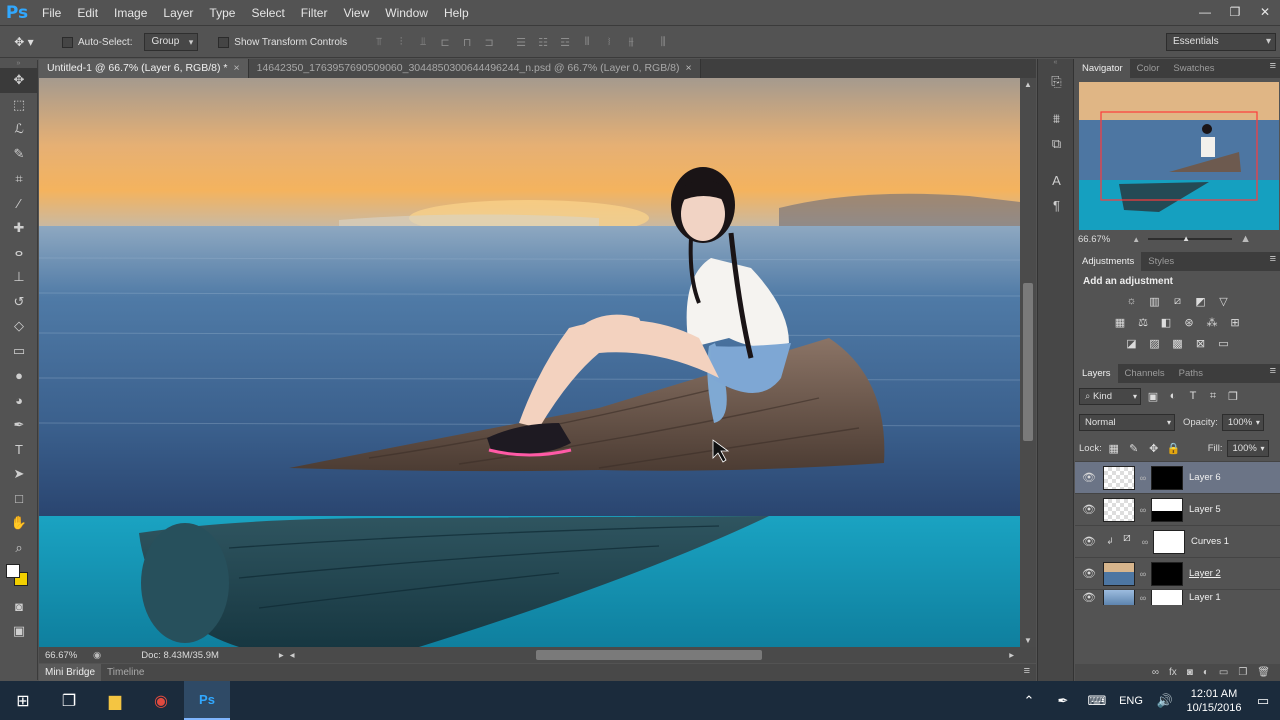 This screenshot has width=1280, height=720. Describe the element at coordinates (1108, 261) in the screenshot. I see `tab-adjustments: Adjustments` at that location.